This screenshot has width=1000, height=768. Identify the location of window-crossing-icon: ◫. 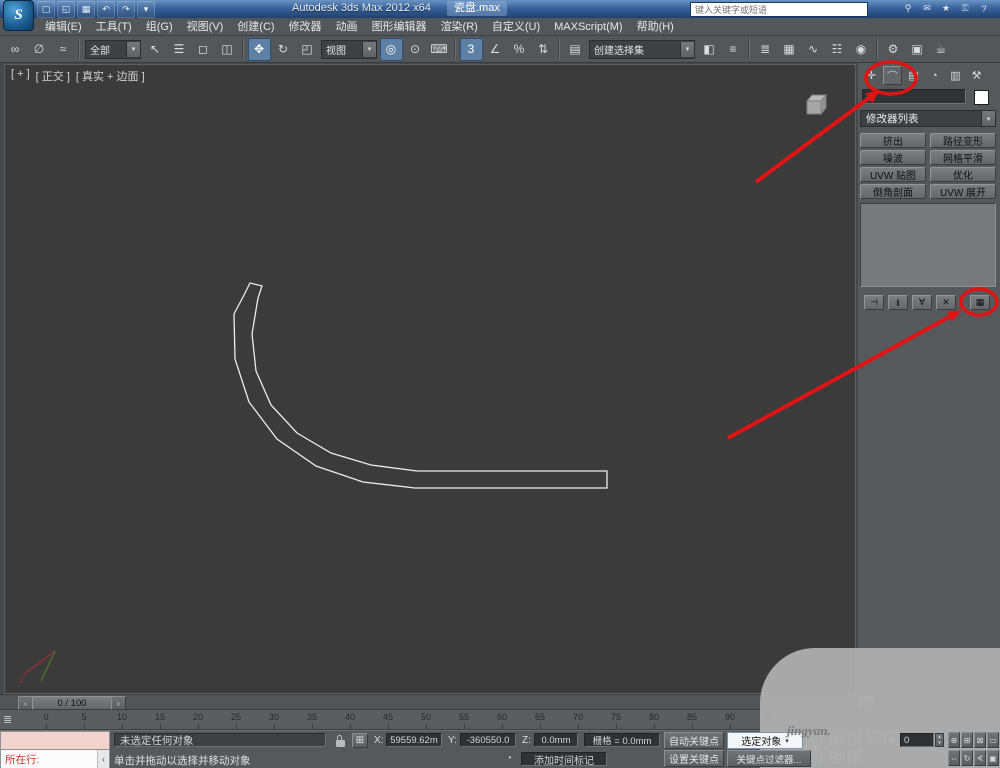
(227, 49).